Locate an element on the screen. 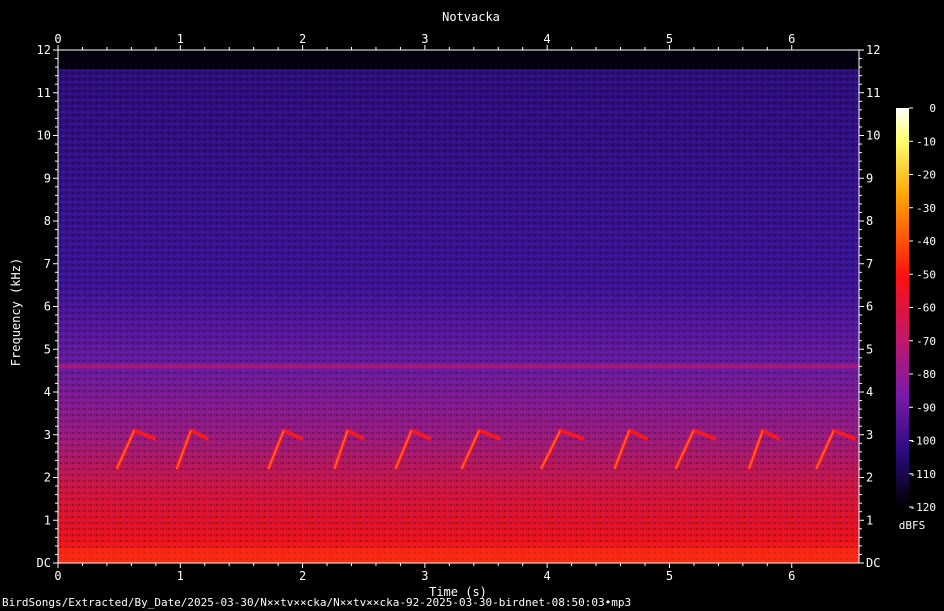  y-tick-label-left: 12 is located at coordinates (44, 50).